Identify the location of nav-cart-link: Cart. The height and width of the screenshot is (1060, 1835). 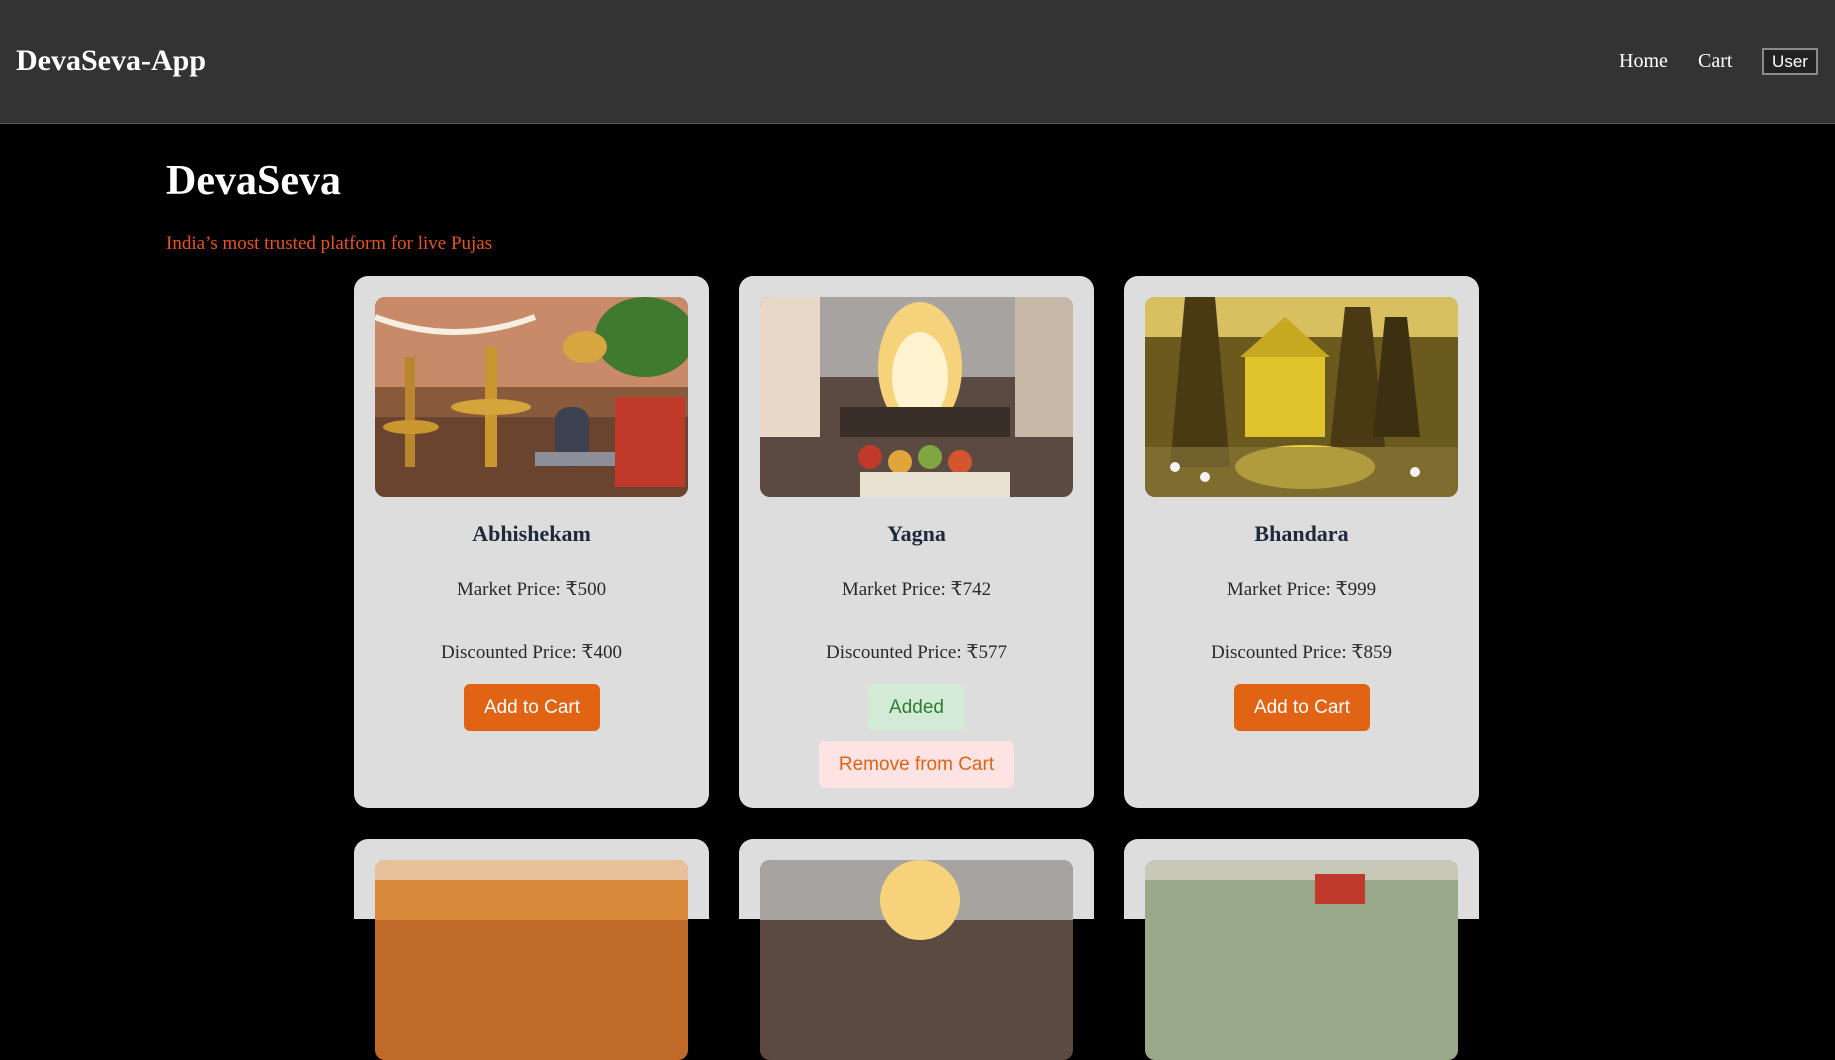
(1715, 61).